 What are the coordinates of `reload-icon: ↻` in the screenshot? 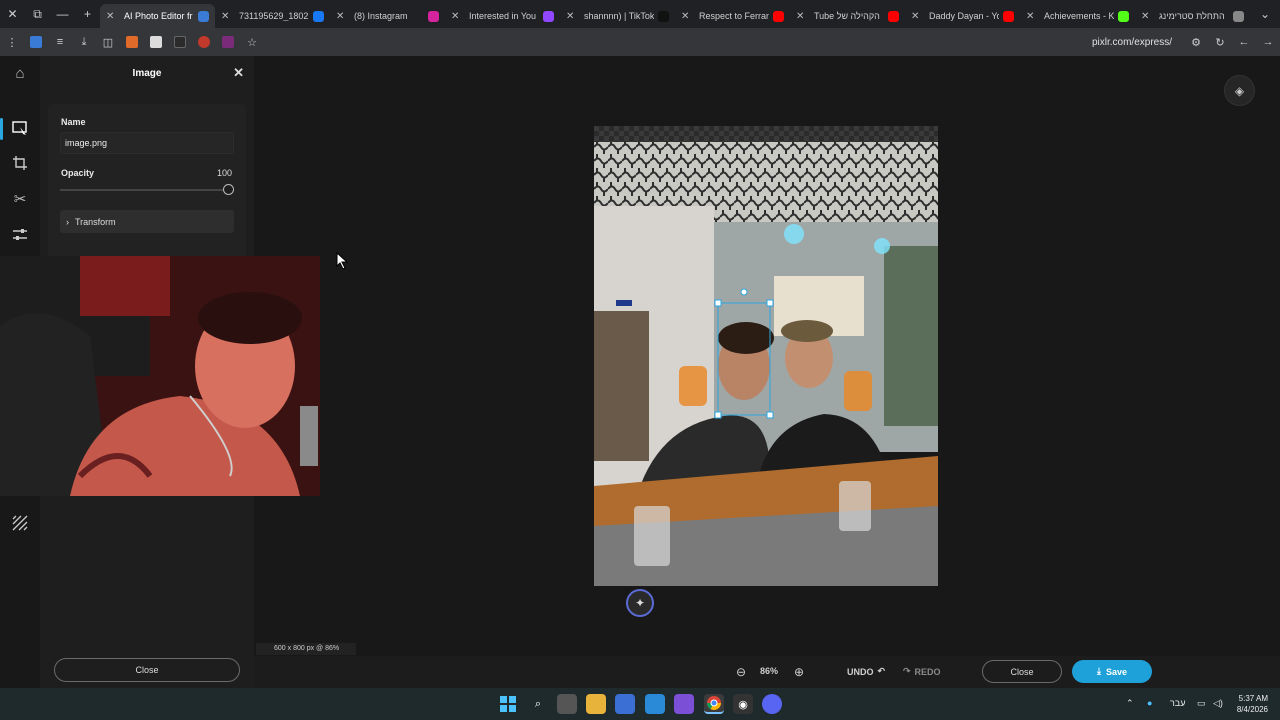 It's located at (1220, 42).